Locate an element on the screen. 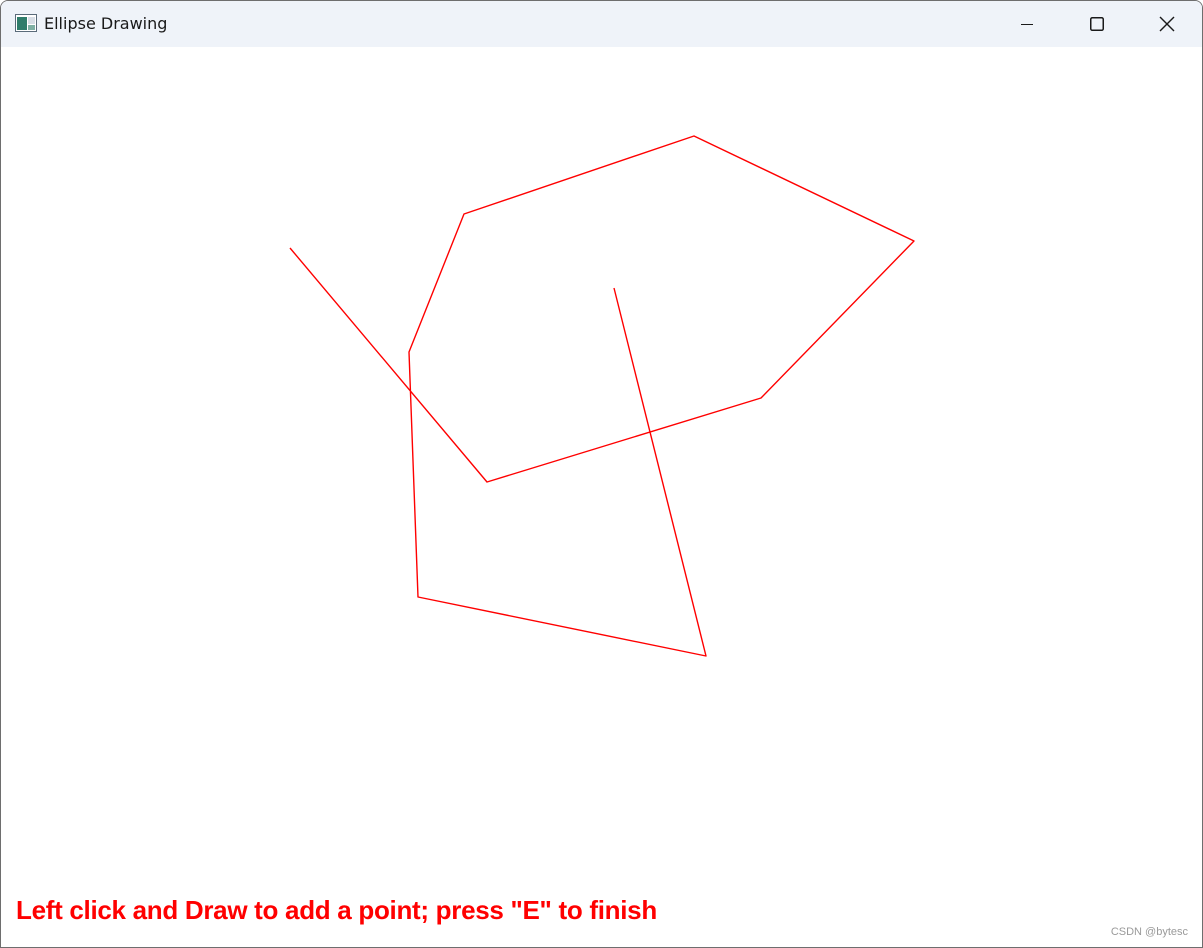  close-icon is located at coordinates (1167, 24).